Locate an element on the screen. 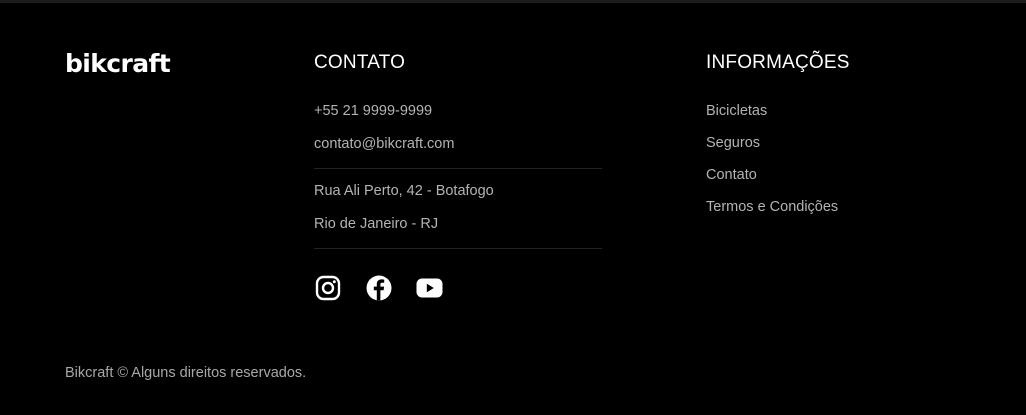  info-link-bicicletas: Bicicletas is located at coordinates (836, 111).